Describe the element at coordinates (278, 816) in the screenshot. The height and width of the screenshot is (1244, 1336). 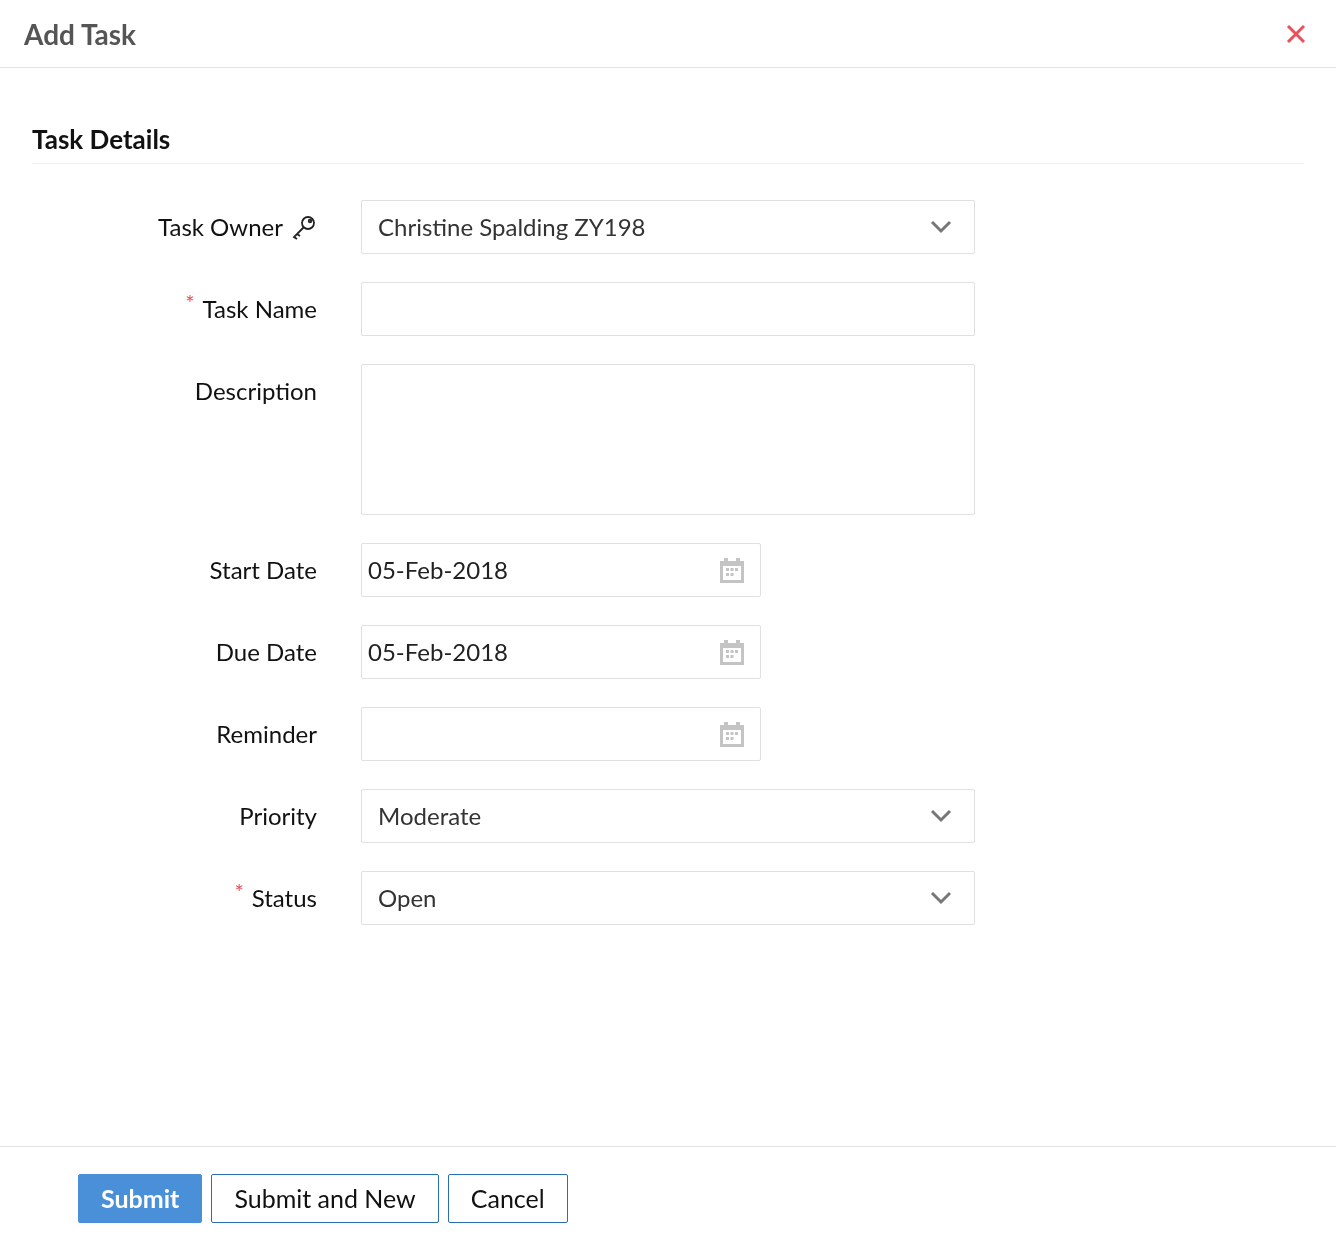
I see `field-label: Priority` at that location.